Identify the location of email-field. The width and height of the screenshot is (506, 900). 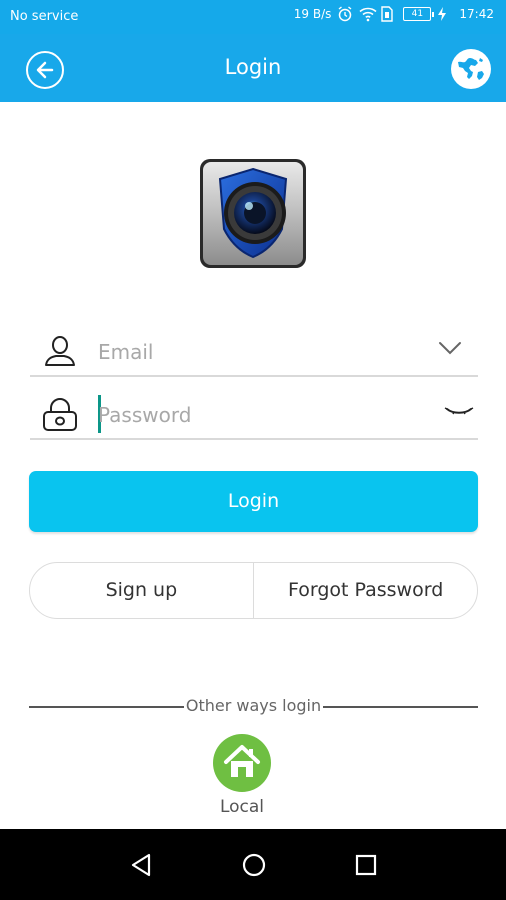
(254, 352).